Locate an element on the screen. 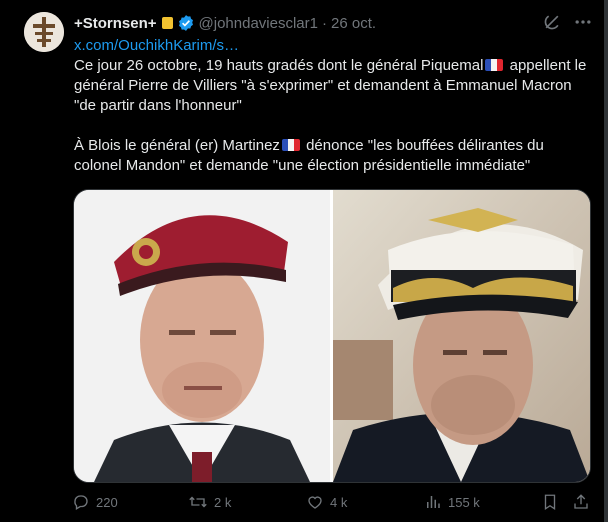 This screenshot has width=608, height=522. bookmark-button is located at coordinates (550, 502).